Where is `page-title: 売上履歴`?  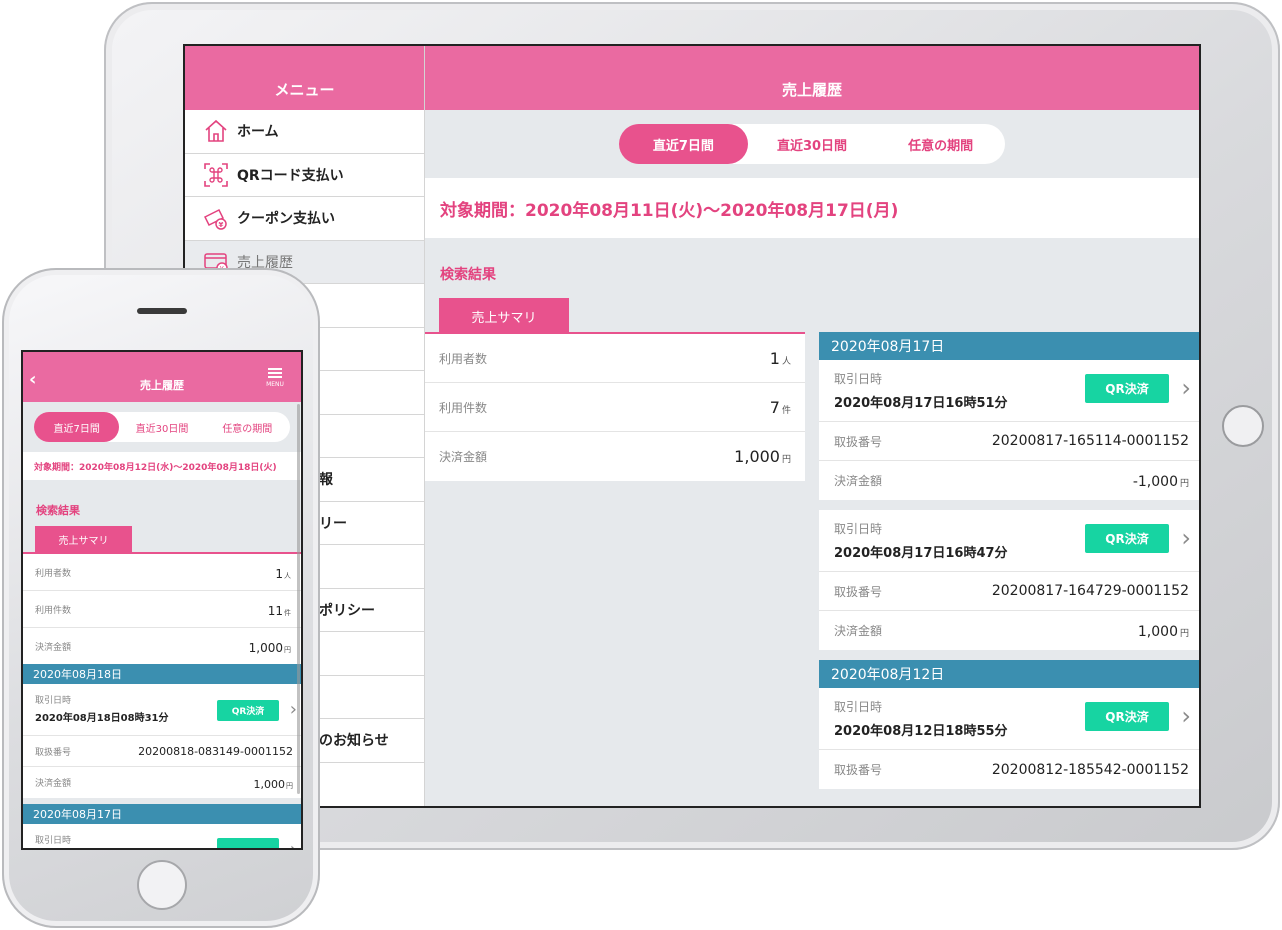 page-title: 売上履歴 is located at coordinates (162, 385).